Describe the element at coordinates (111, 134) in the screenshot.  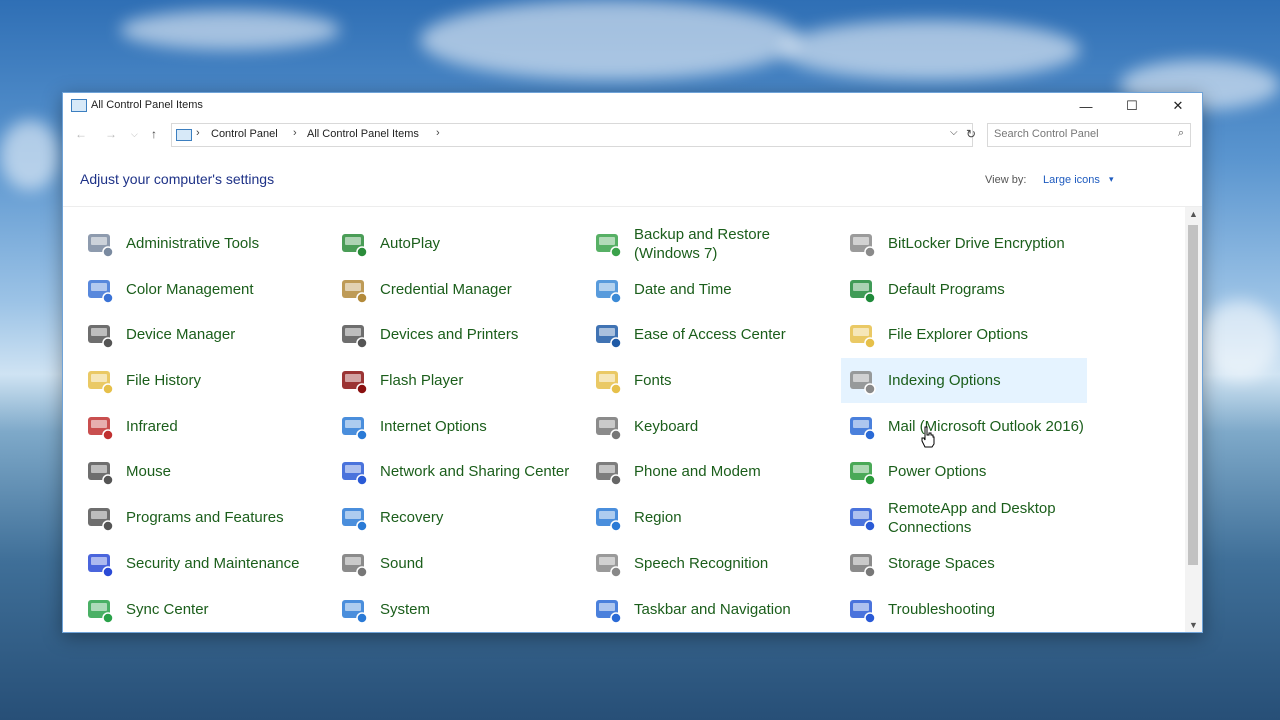
I see `forward-button: →` at that location.